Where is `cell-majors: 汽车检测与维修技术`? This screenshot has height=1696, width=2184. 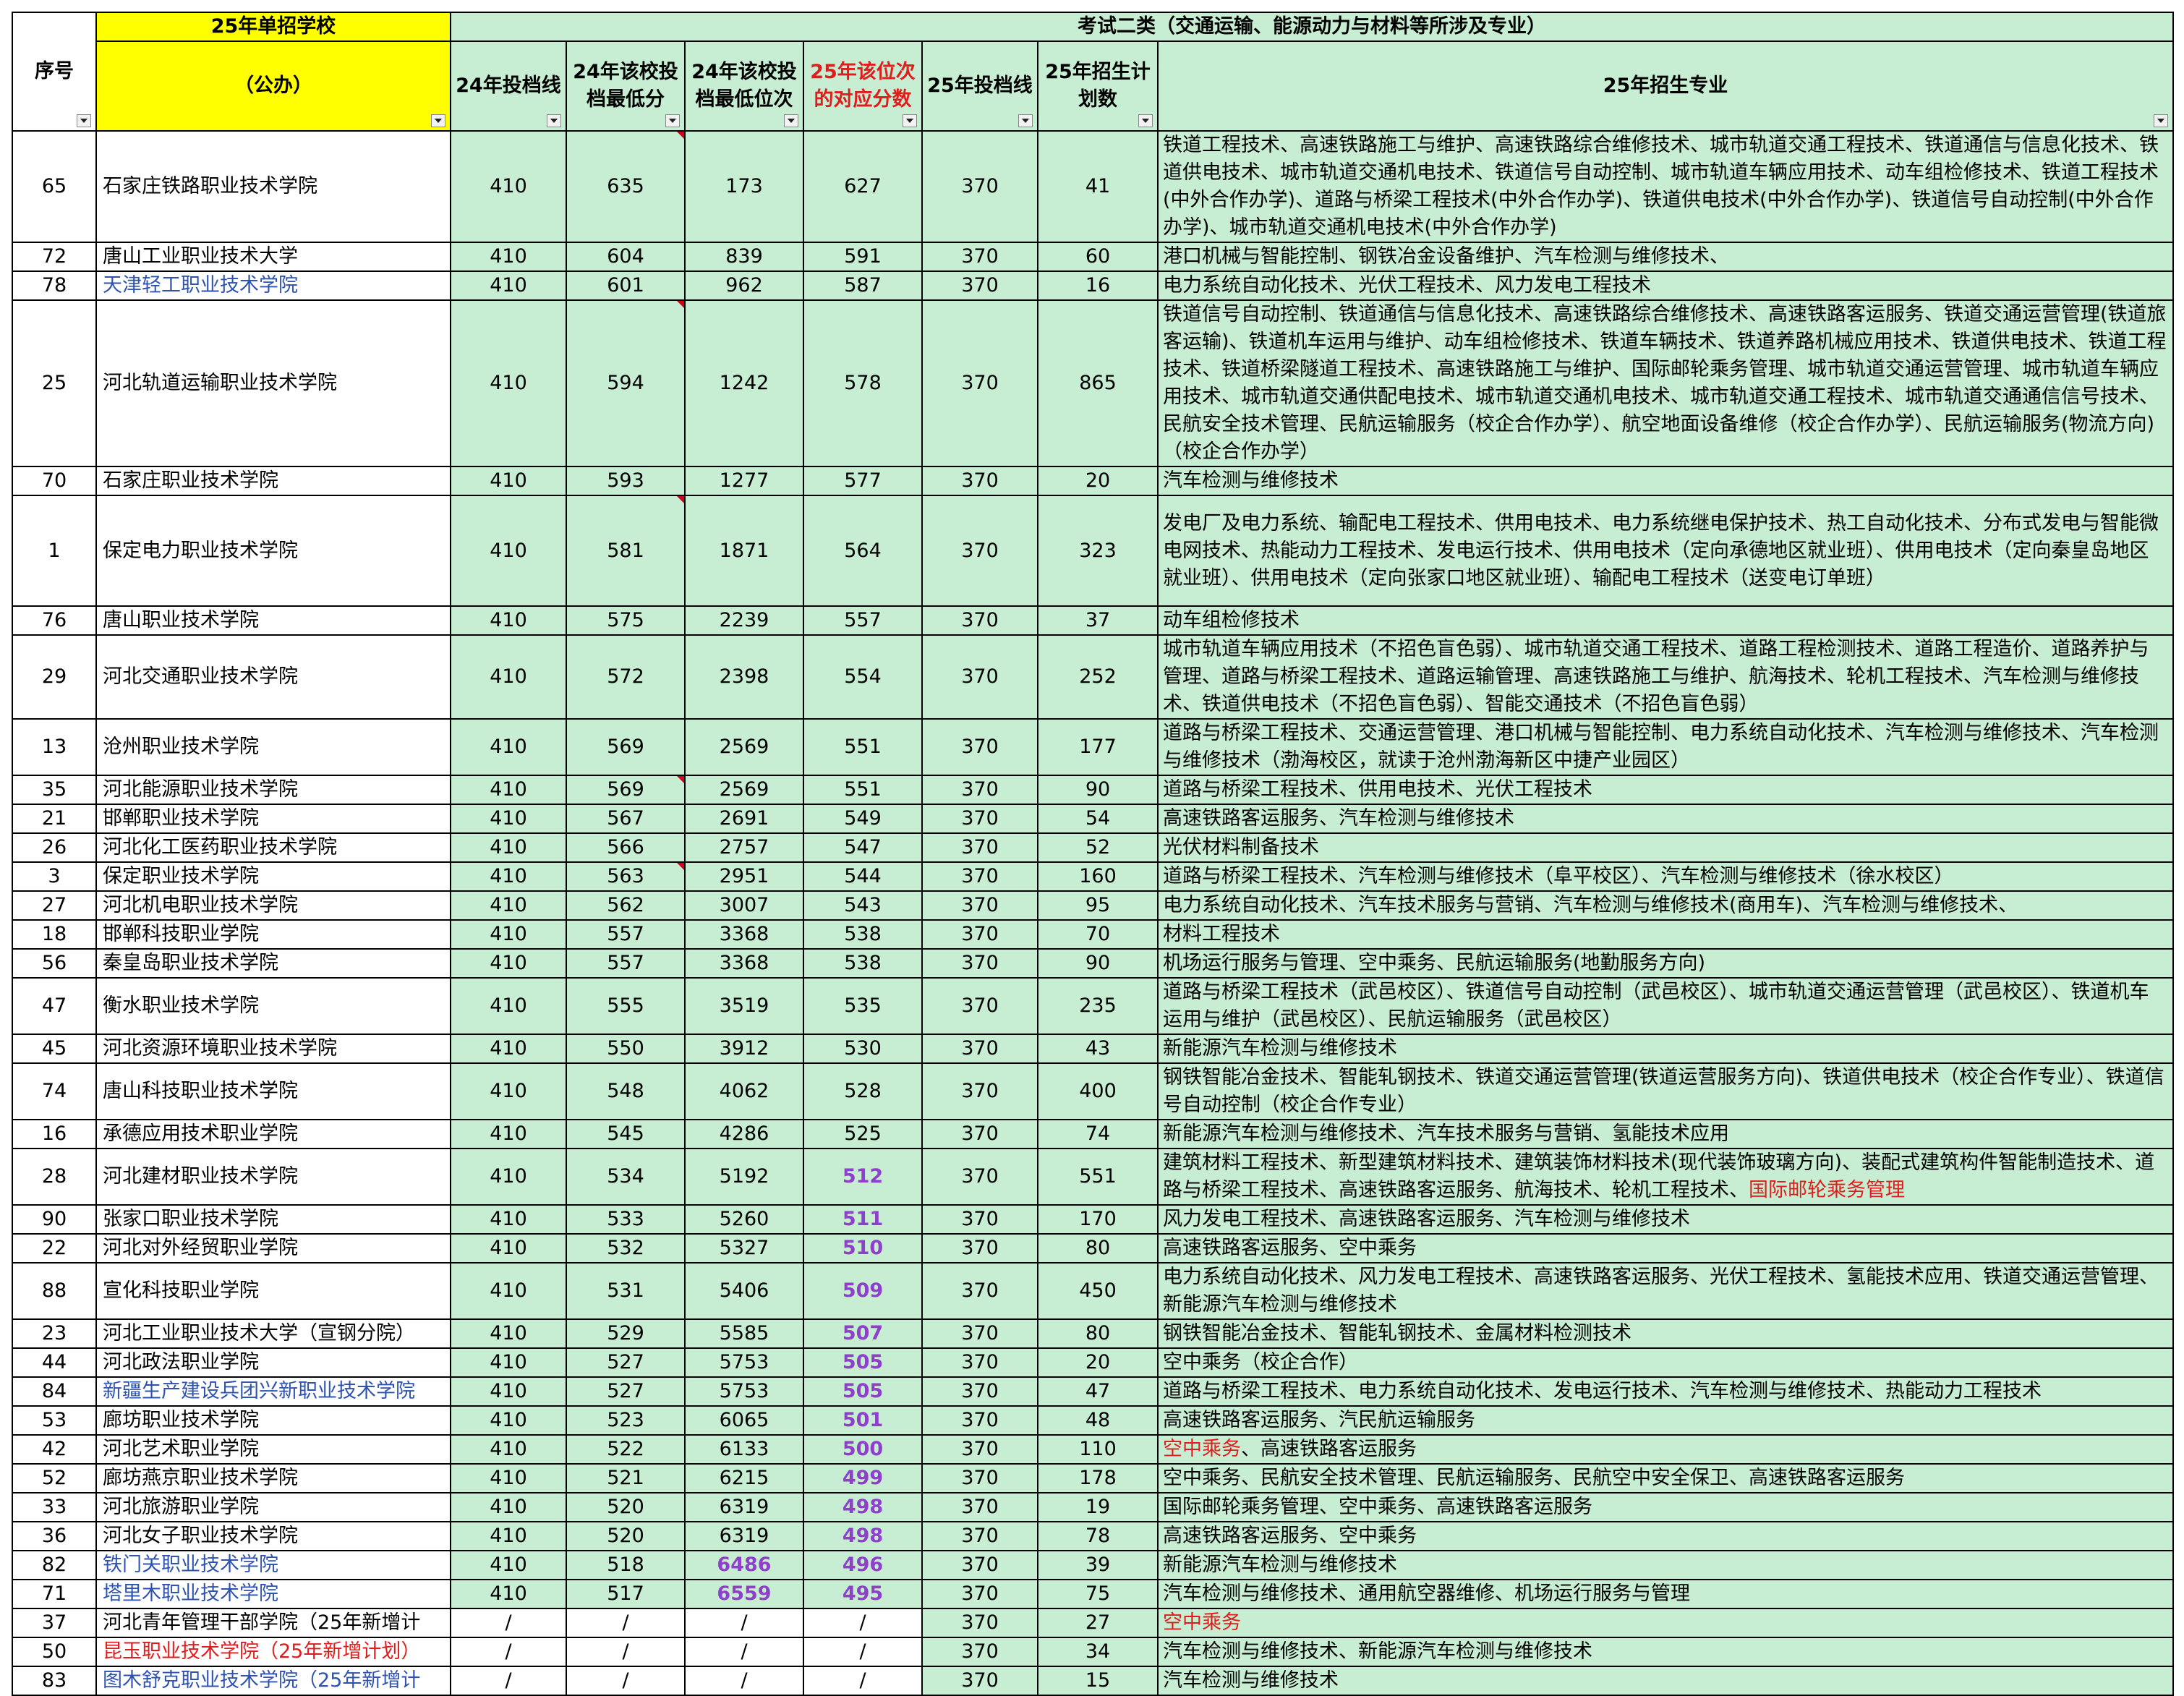
cell-majors: 汽车检测与维修技术 is located at coordinates (1665, 1681).